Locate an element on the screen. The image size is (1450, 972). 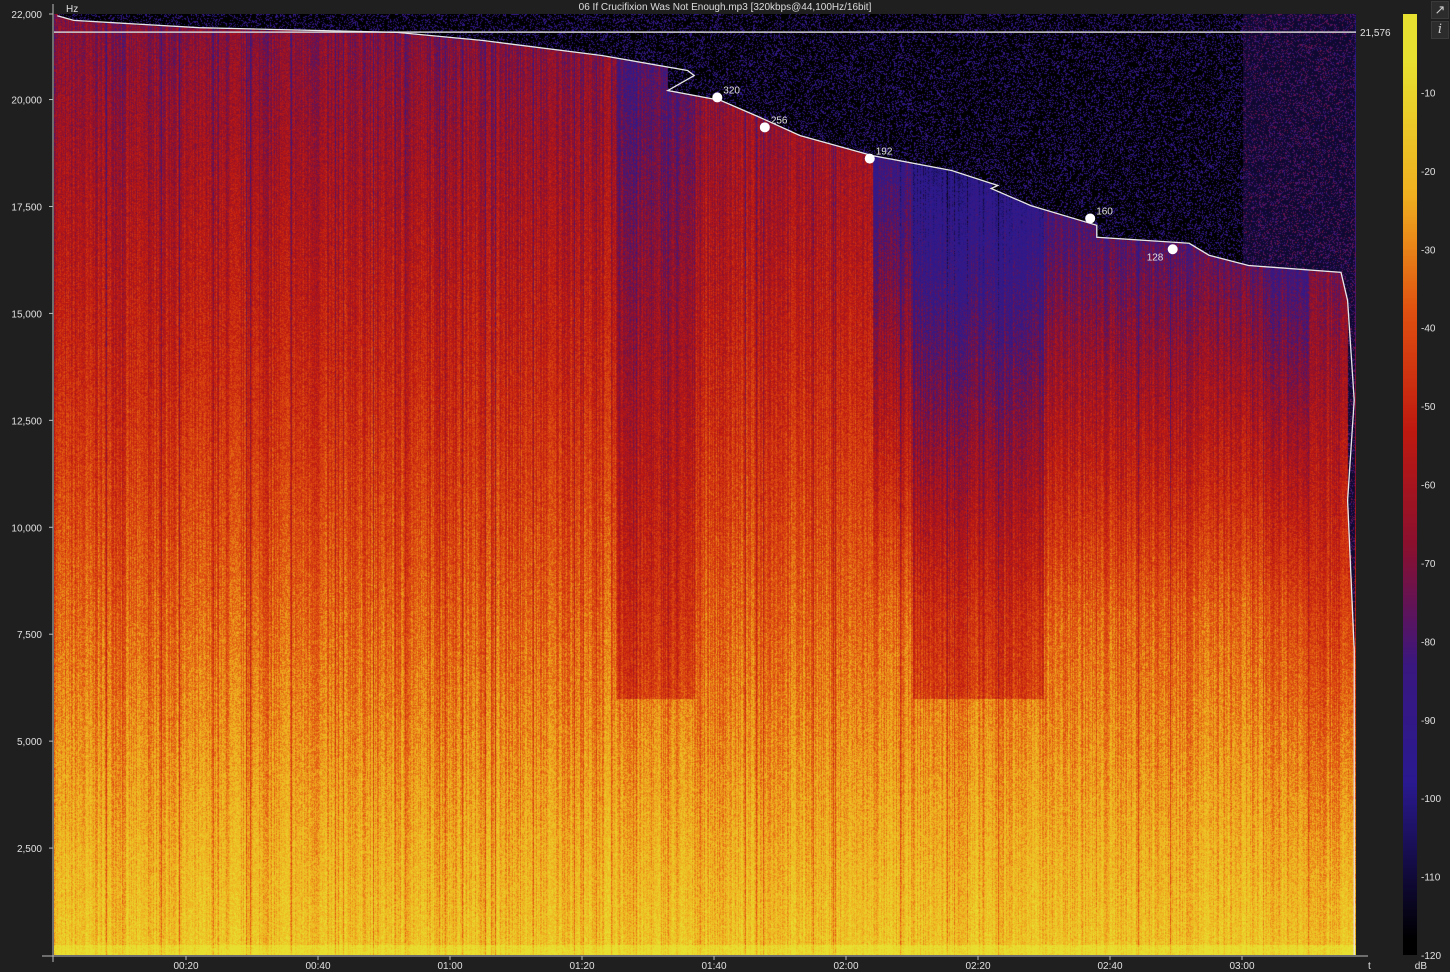
y-tick-label: 17,500 is located at coordinates (26, 207).